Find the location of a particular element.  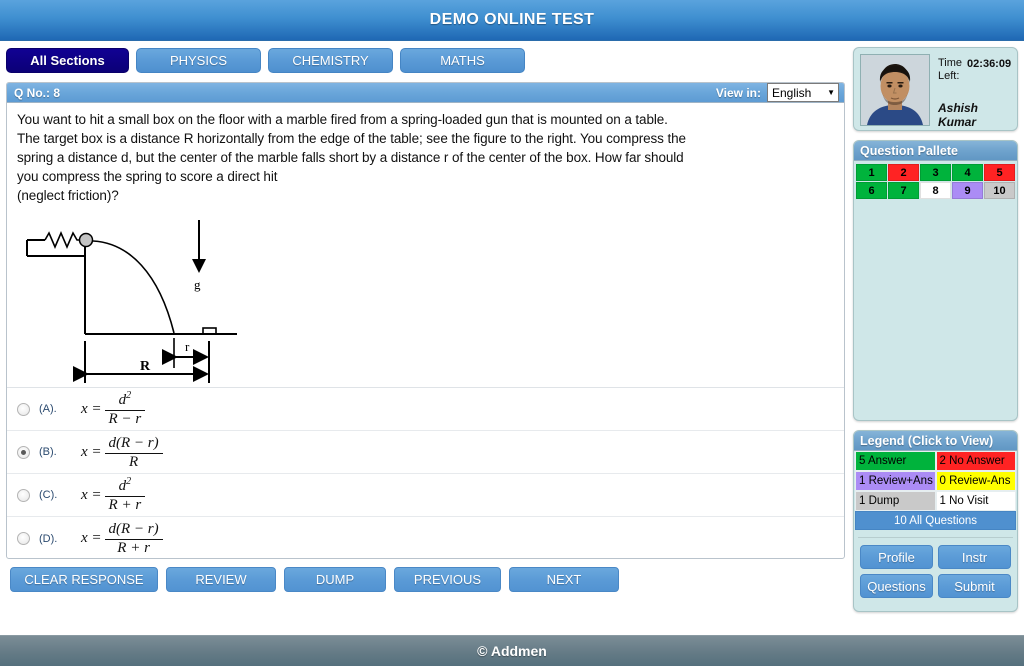

question-pallete-grid: 1 2 3 4 5 6 7 8 9 10 is located at coordinates (935, 181).